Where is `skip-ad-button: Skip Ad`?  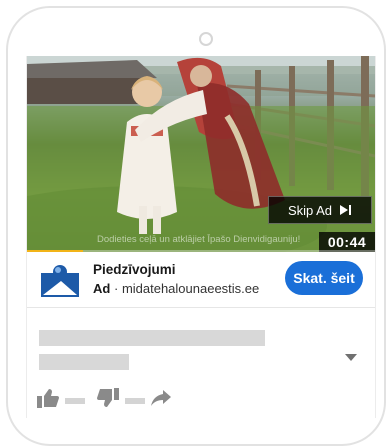
skip-ad-button: Skip Ad is located at coordinates (320, 210).